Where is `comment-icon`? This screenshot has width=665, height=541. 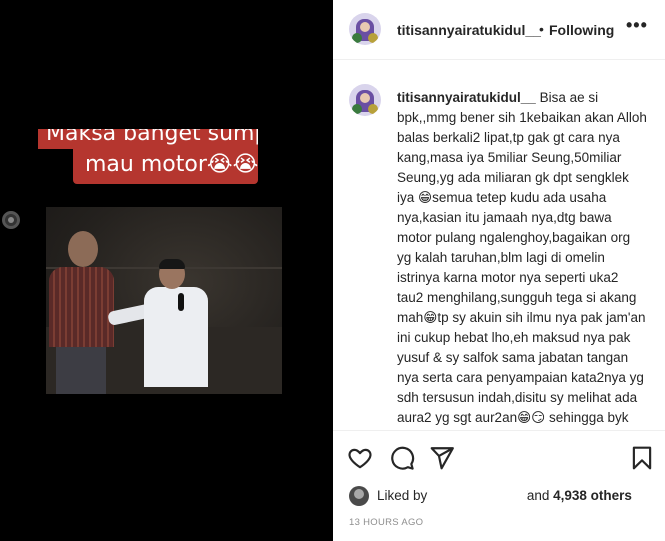 comment-icon is located at coordinates (402, 458).